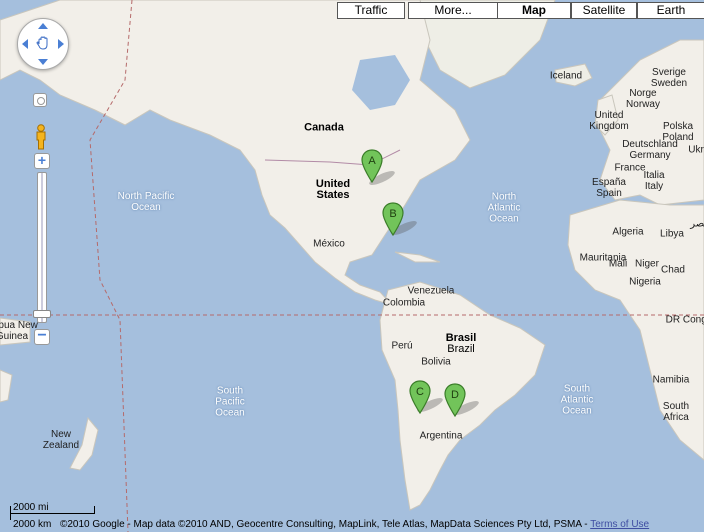 The width and height of the screenshot is (704, 532). Describe the element at coordinates (577, 400) in the screenshot. I see `label-south-atlantic-ocean: South Atlantic Ocean` at that location.